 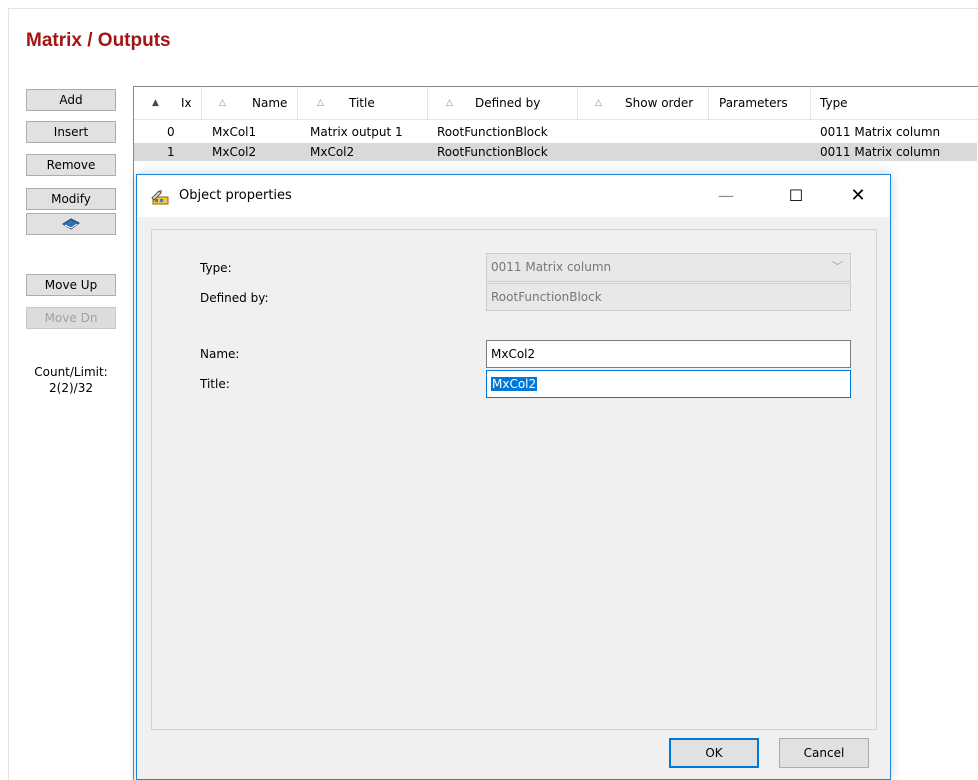 I want to click on cell-name: MxCol2, so click(x=234, y=152).